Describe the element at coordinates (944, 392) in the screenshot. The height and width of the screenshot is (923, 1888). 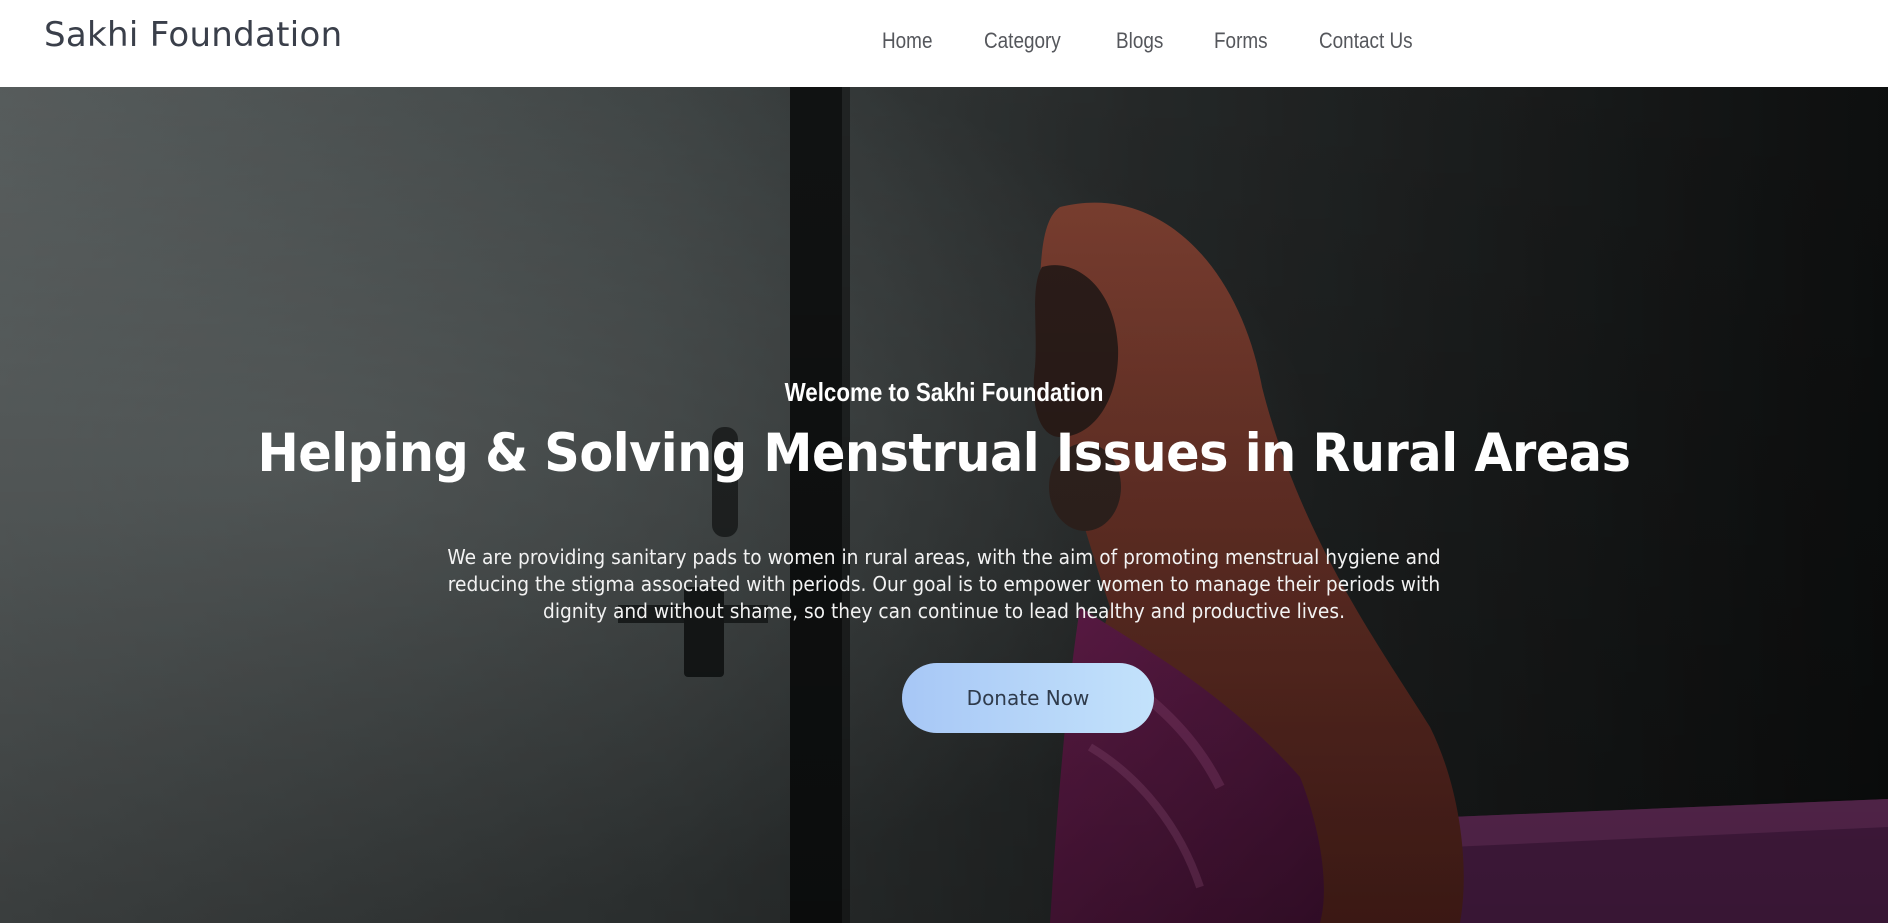
I see `hero-eyebrow: Welcome to Sakhi Foundation` at that location.